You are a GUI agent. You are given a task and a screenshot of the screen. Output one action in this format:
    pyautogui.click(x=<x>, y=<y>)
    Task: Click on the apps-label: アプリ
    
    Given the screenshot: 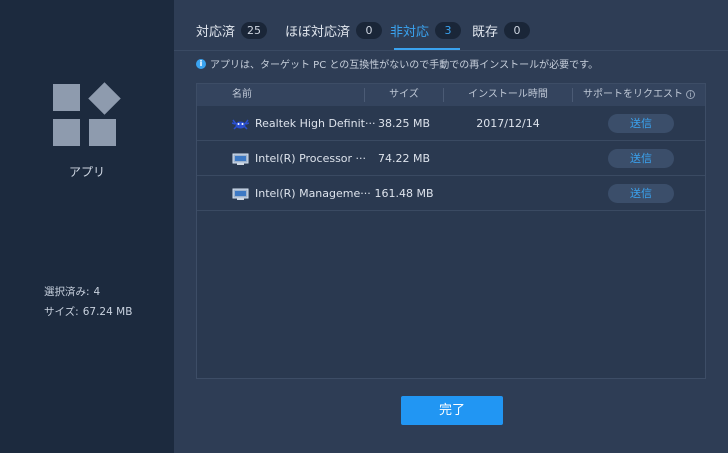 What is the action you would take?
    pyautogui.click(x=86, y=172)
    